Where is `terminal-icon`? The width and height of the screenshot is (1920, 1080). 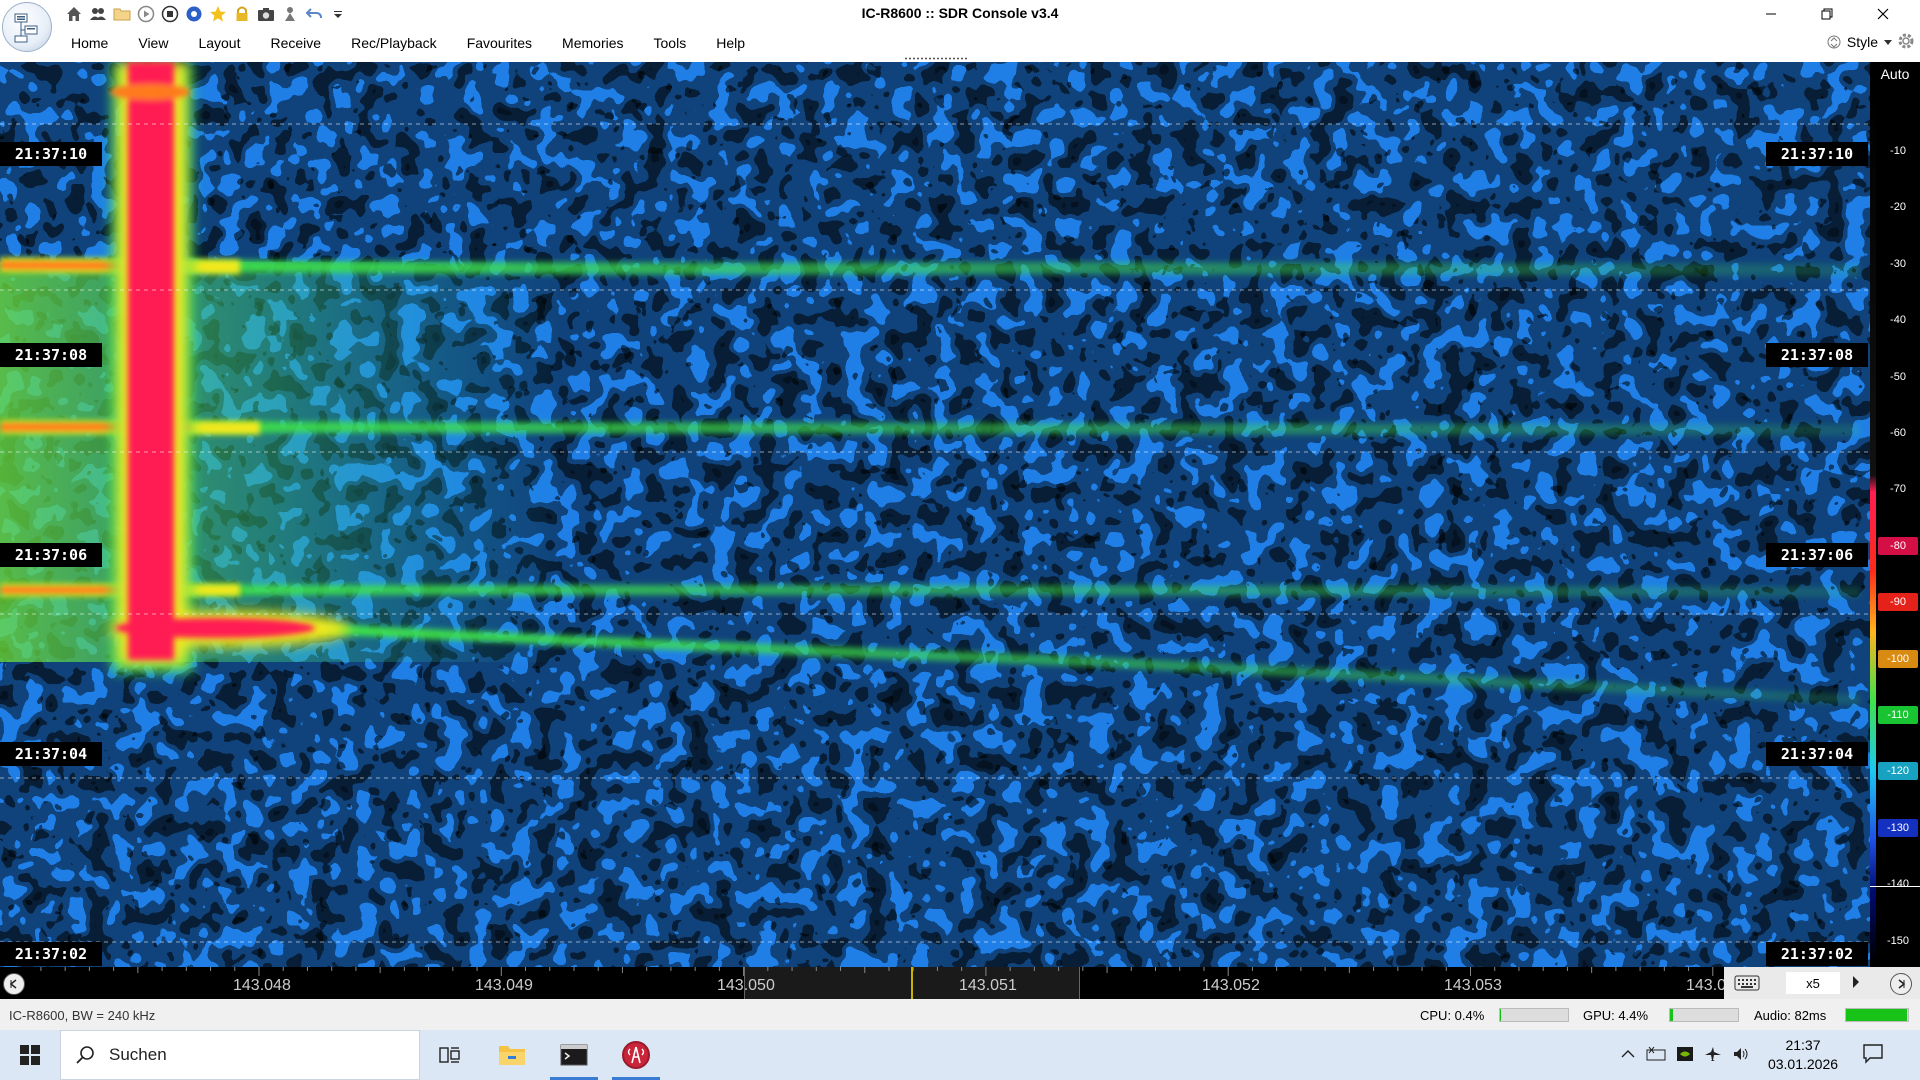 terminal-icon is located at coordinates (574, 1055).